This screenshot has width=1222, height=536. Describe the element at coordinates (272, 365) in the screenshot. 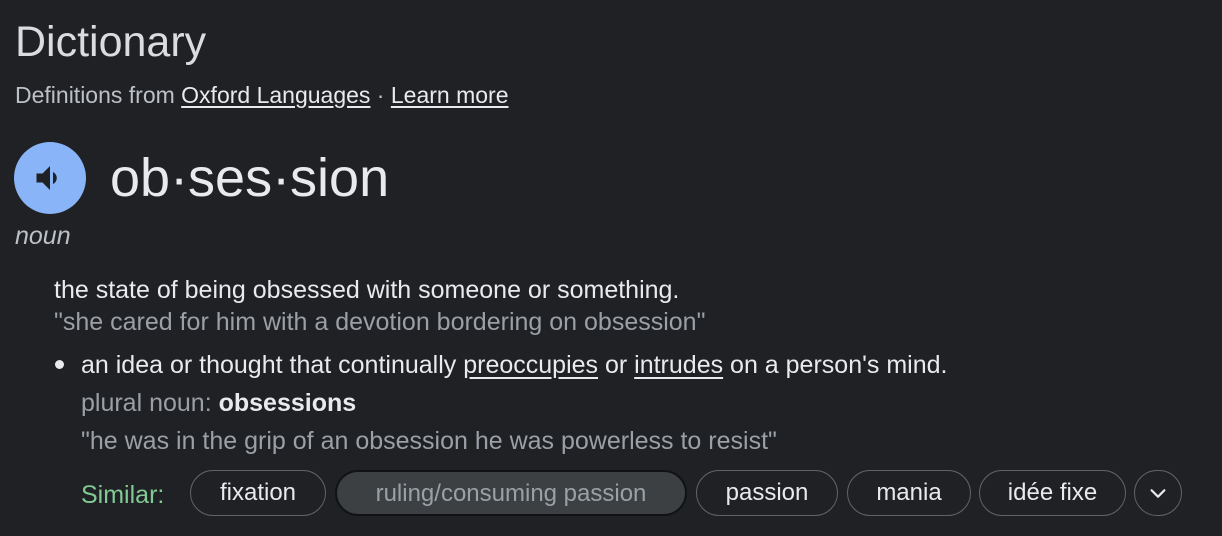

I see `definition-2-part-1: an idea or thought that continually` at that location.